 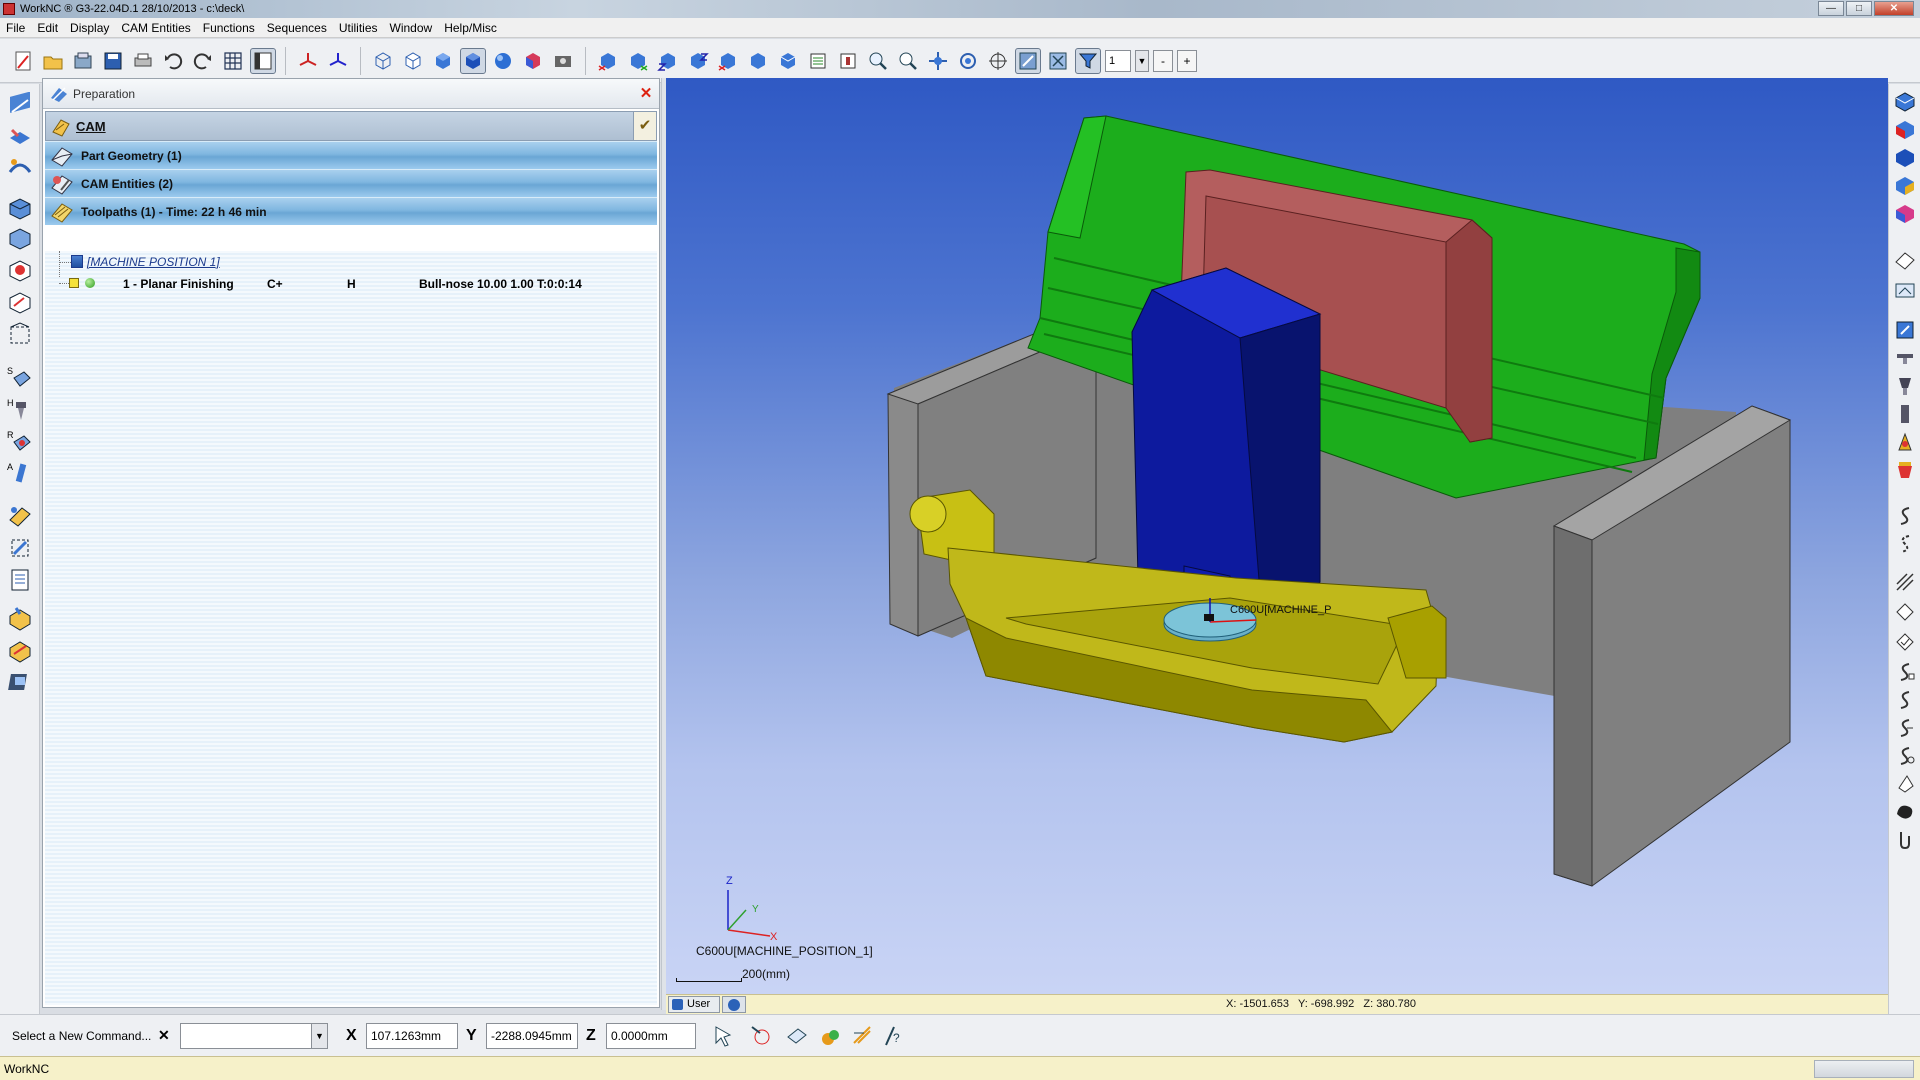 I want to click on menu-help-misc: Help/Misc, so click(x=470, y=28).